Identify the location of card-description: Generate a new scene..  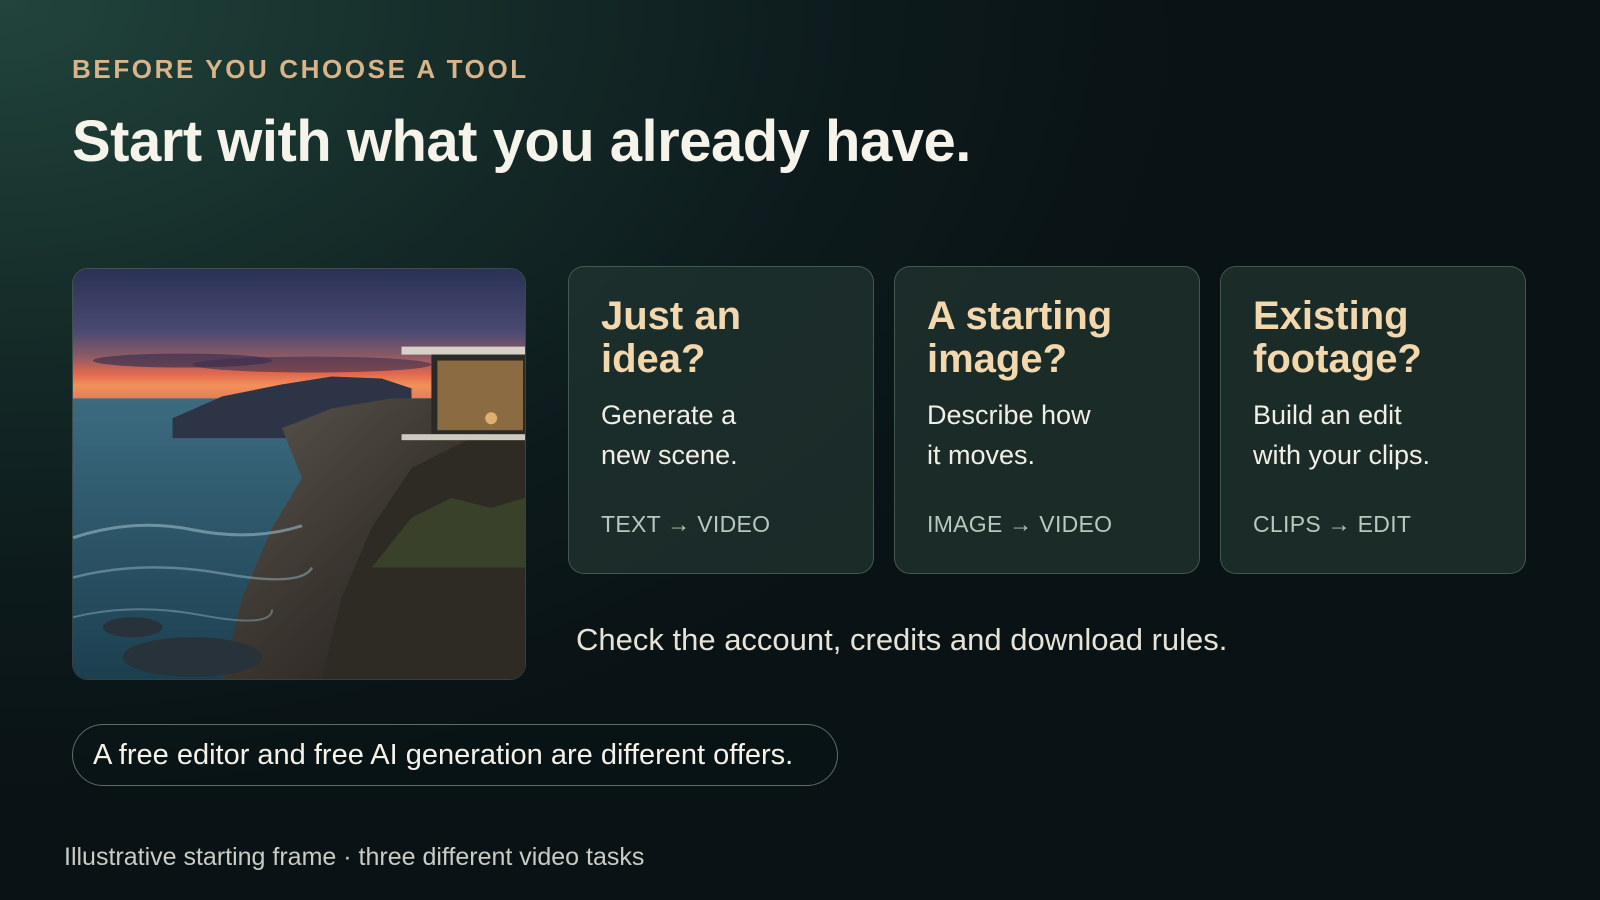
(669, 435).